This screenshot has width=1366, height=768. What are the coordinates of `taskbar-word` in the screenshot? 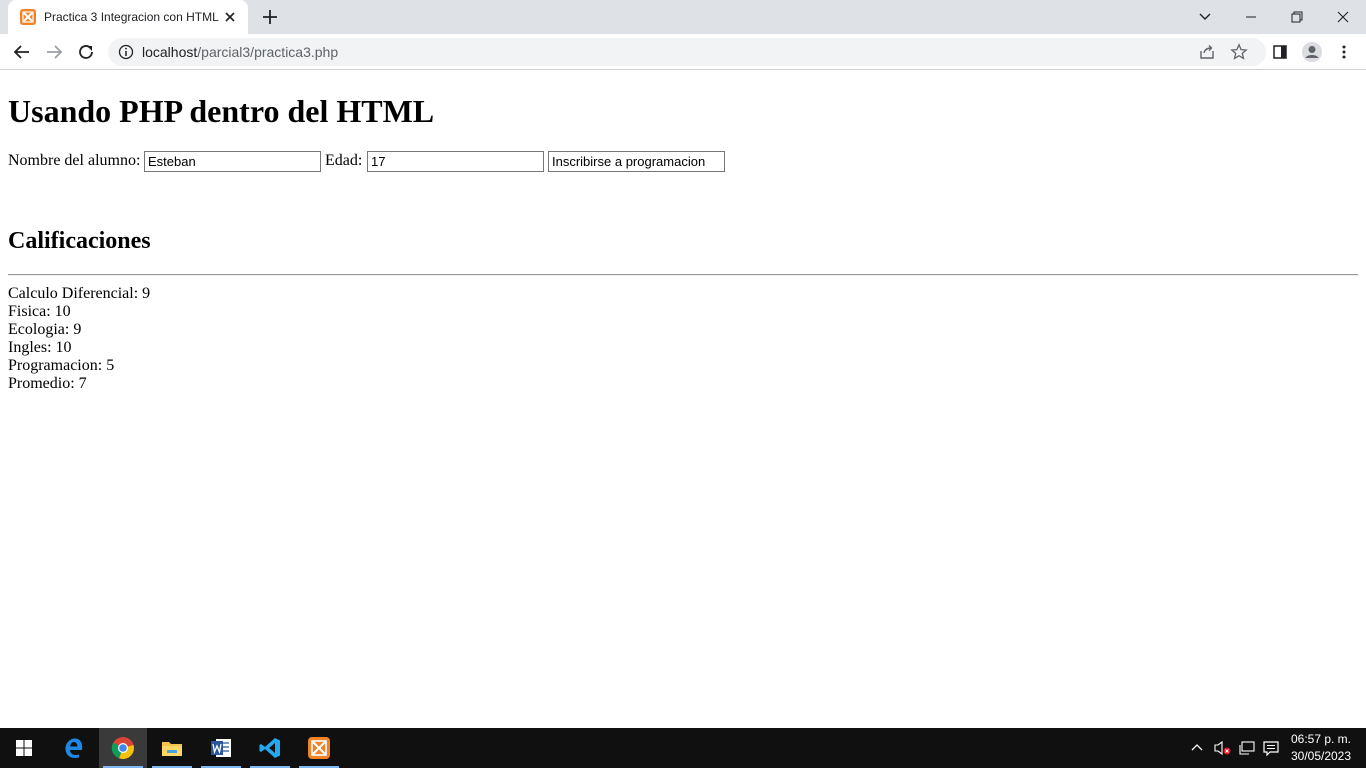 It's located at (221, 748).